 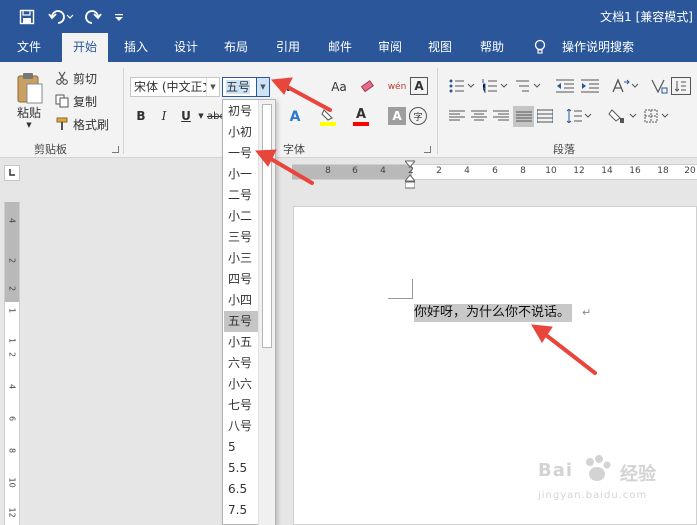 What do you see at coordinates (598, 468) in the screenshot?
I see `paw-icon` at bounding box center [598, 468].